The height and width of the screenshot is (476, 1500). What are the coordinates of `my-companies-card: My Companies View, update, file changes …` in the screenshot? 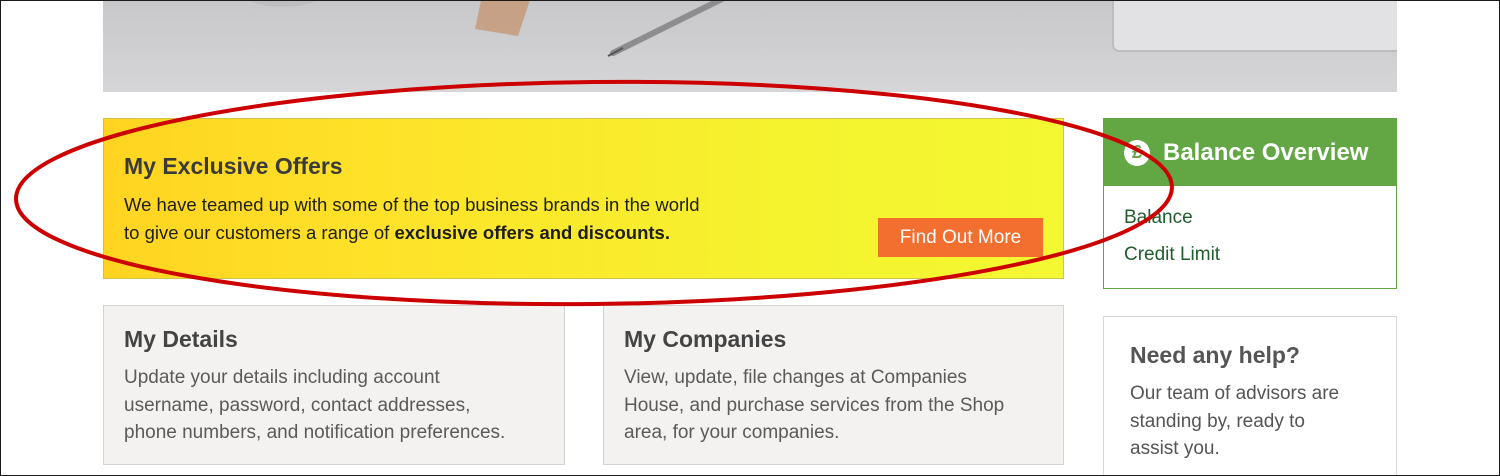 It's located at (833, 385).